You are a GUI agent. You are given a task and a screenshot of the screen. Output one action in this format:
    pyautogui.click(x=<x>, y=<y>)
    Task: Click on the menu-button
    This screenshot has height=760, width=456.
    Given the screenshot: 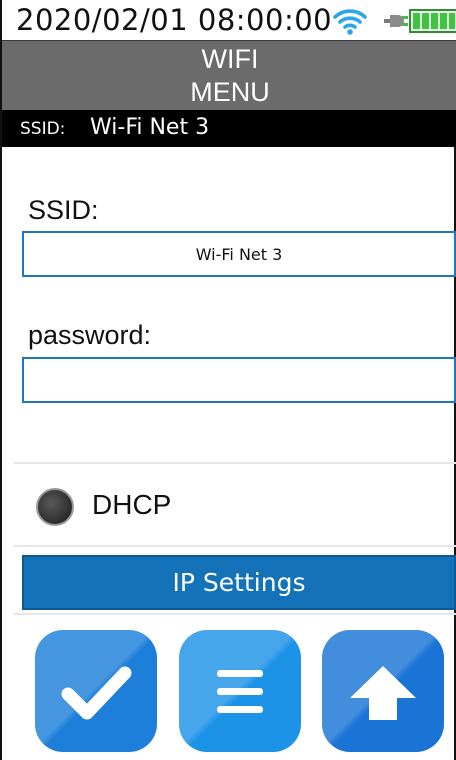 What is the action you would take?
    pyautogui.click(x=240, y=691)
    